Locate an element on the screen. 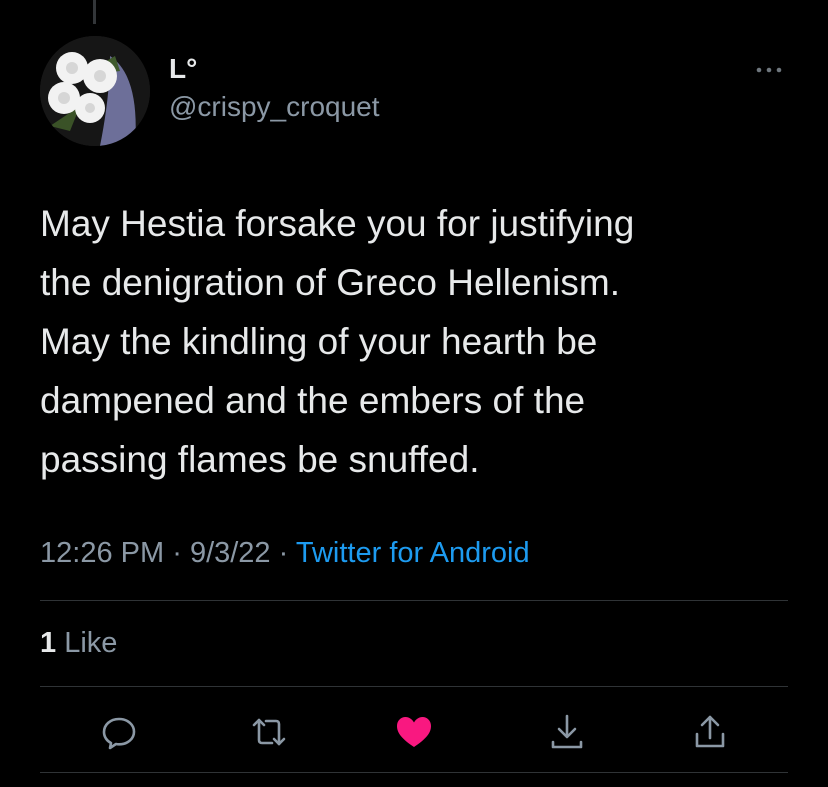 The width and height of the screenshot is (828, 787). retweet-icon is located at coordinates (269, 732).